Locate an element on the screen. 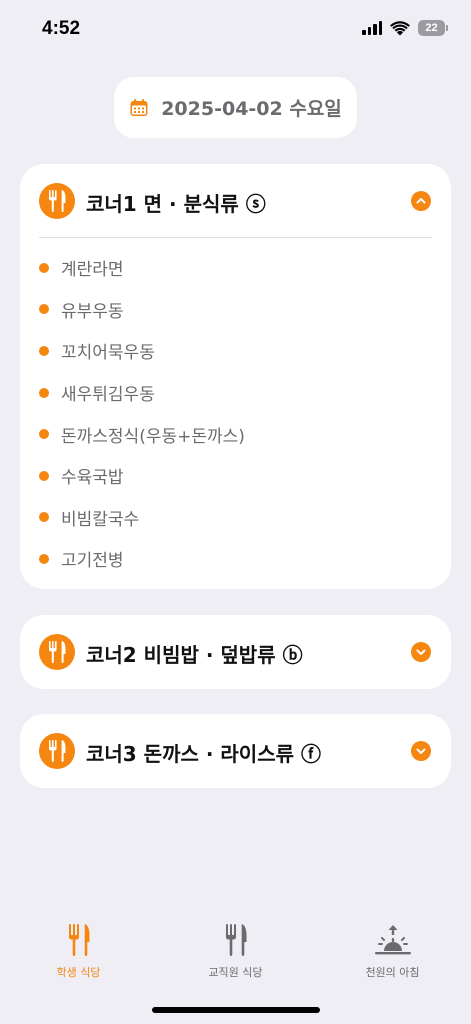 This screenshot has width=471, height=1024. corner-card-header: 코너1 면 · 분식류 ⓢ is located at coordinates (235, 201).